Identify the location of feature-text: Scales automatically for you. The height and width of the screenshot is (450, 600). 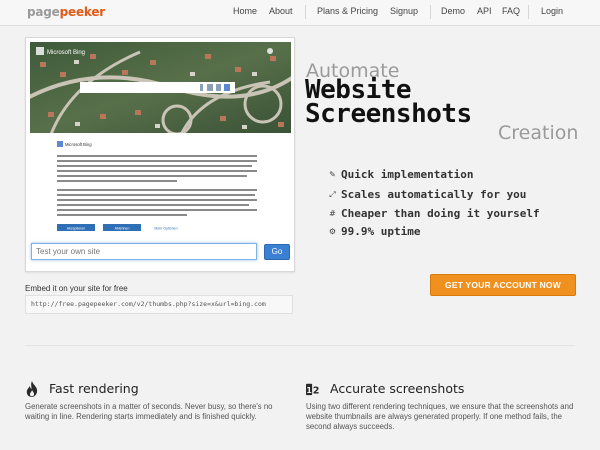
(434, 194).